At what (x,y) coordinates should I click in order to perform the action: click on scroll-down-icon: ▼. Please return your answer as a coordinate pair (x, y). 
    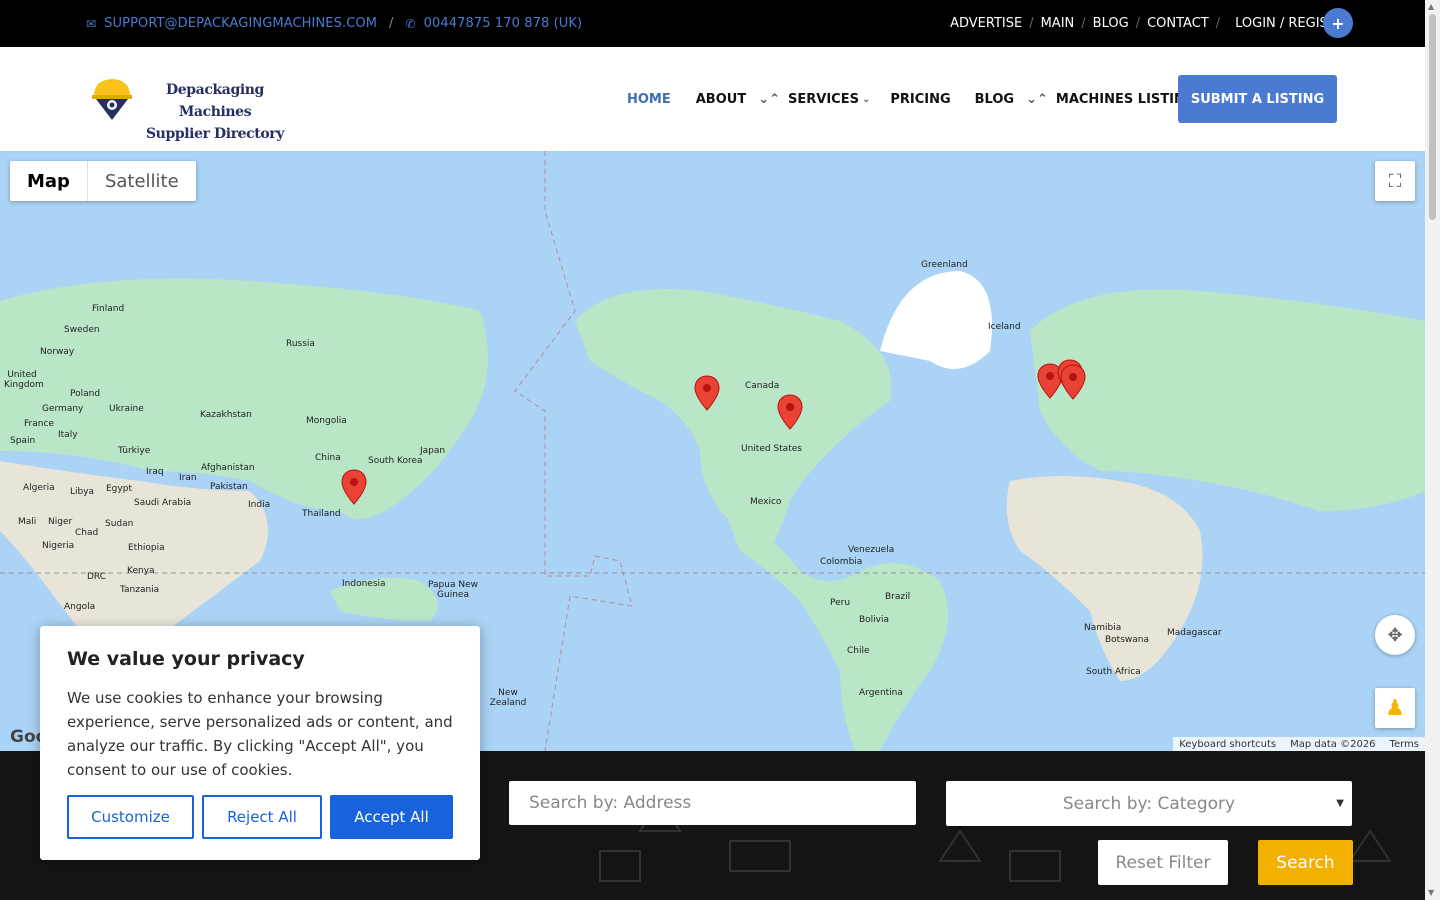
    Looking at the image, I should click on (1431, 892).